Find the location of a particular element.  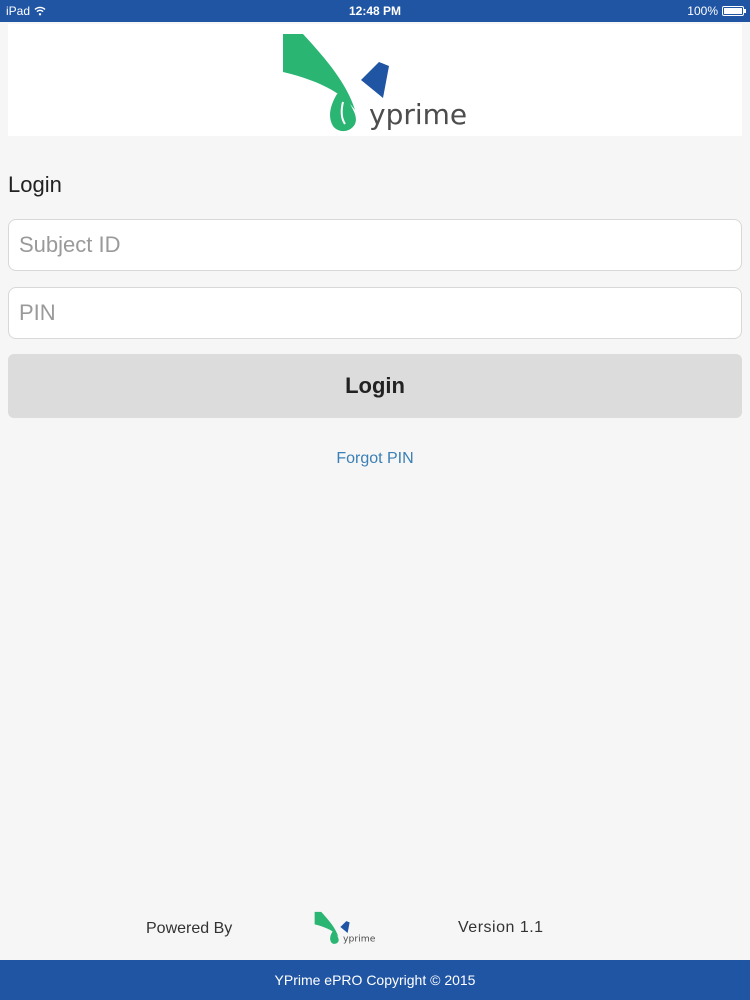

status-bar: iPad 12:48 PM 100% is located at coordinates (375, 11).